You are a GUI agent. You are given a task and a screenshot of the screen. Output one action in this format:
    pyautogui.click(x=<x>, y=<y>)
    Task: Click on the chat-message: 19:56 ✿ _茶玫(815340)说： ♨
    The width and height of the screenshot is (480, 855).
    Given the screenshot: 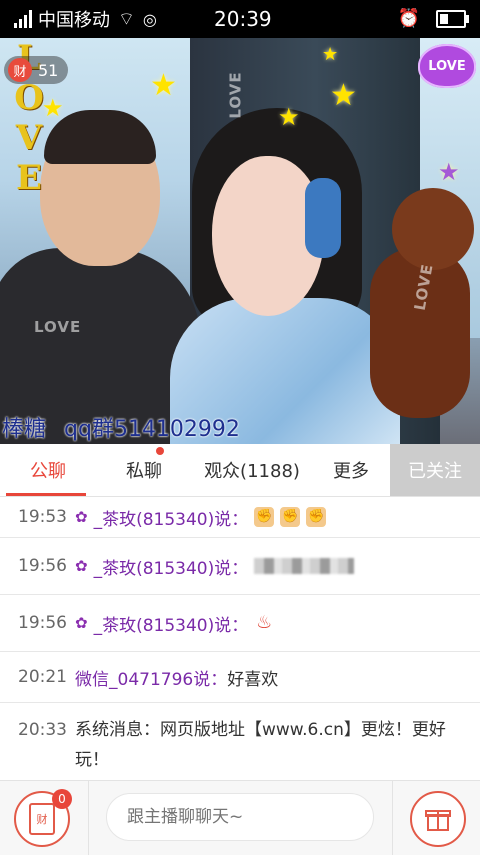 What is the action you would take?
    pyautogui.click(x=240, y=623)
    